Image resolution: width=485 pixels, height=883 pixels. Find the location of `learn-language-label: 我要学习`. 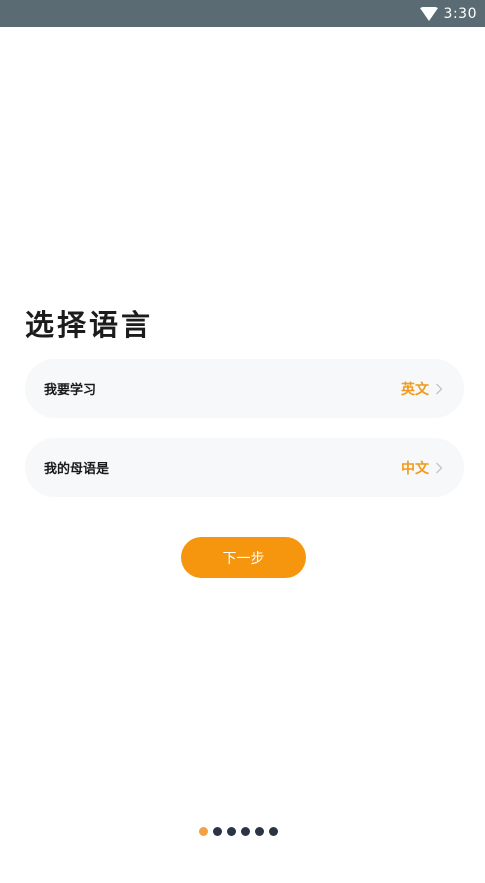

learn-language-label: 我要学习 is located at coordinates (70, 390).